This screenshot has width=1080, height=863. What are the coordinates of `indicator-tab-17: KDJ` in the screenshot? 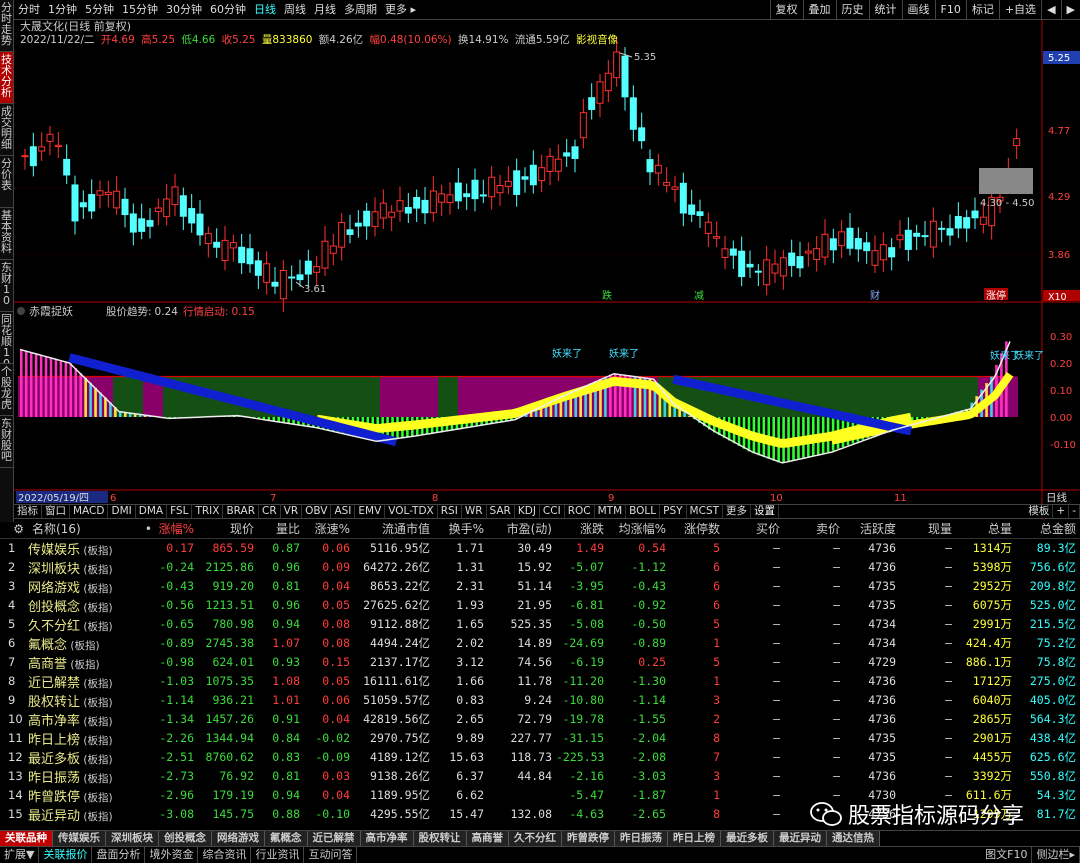 It's located at (527, 511).